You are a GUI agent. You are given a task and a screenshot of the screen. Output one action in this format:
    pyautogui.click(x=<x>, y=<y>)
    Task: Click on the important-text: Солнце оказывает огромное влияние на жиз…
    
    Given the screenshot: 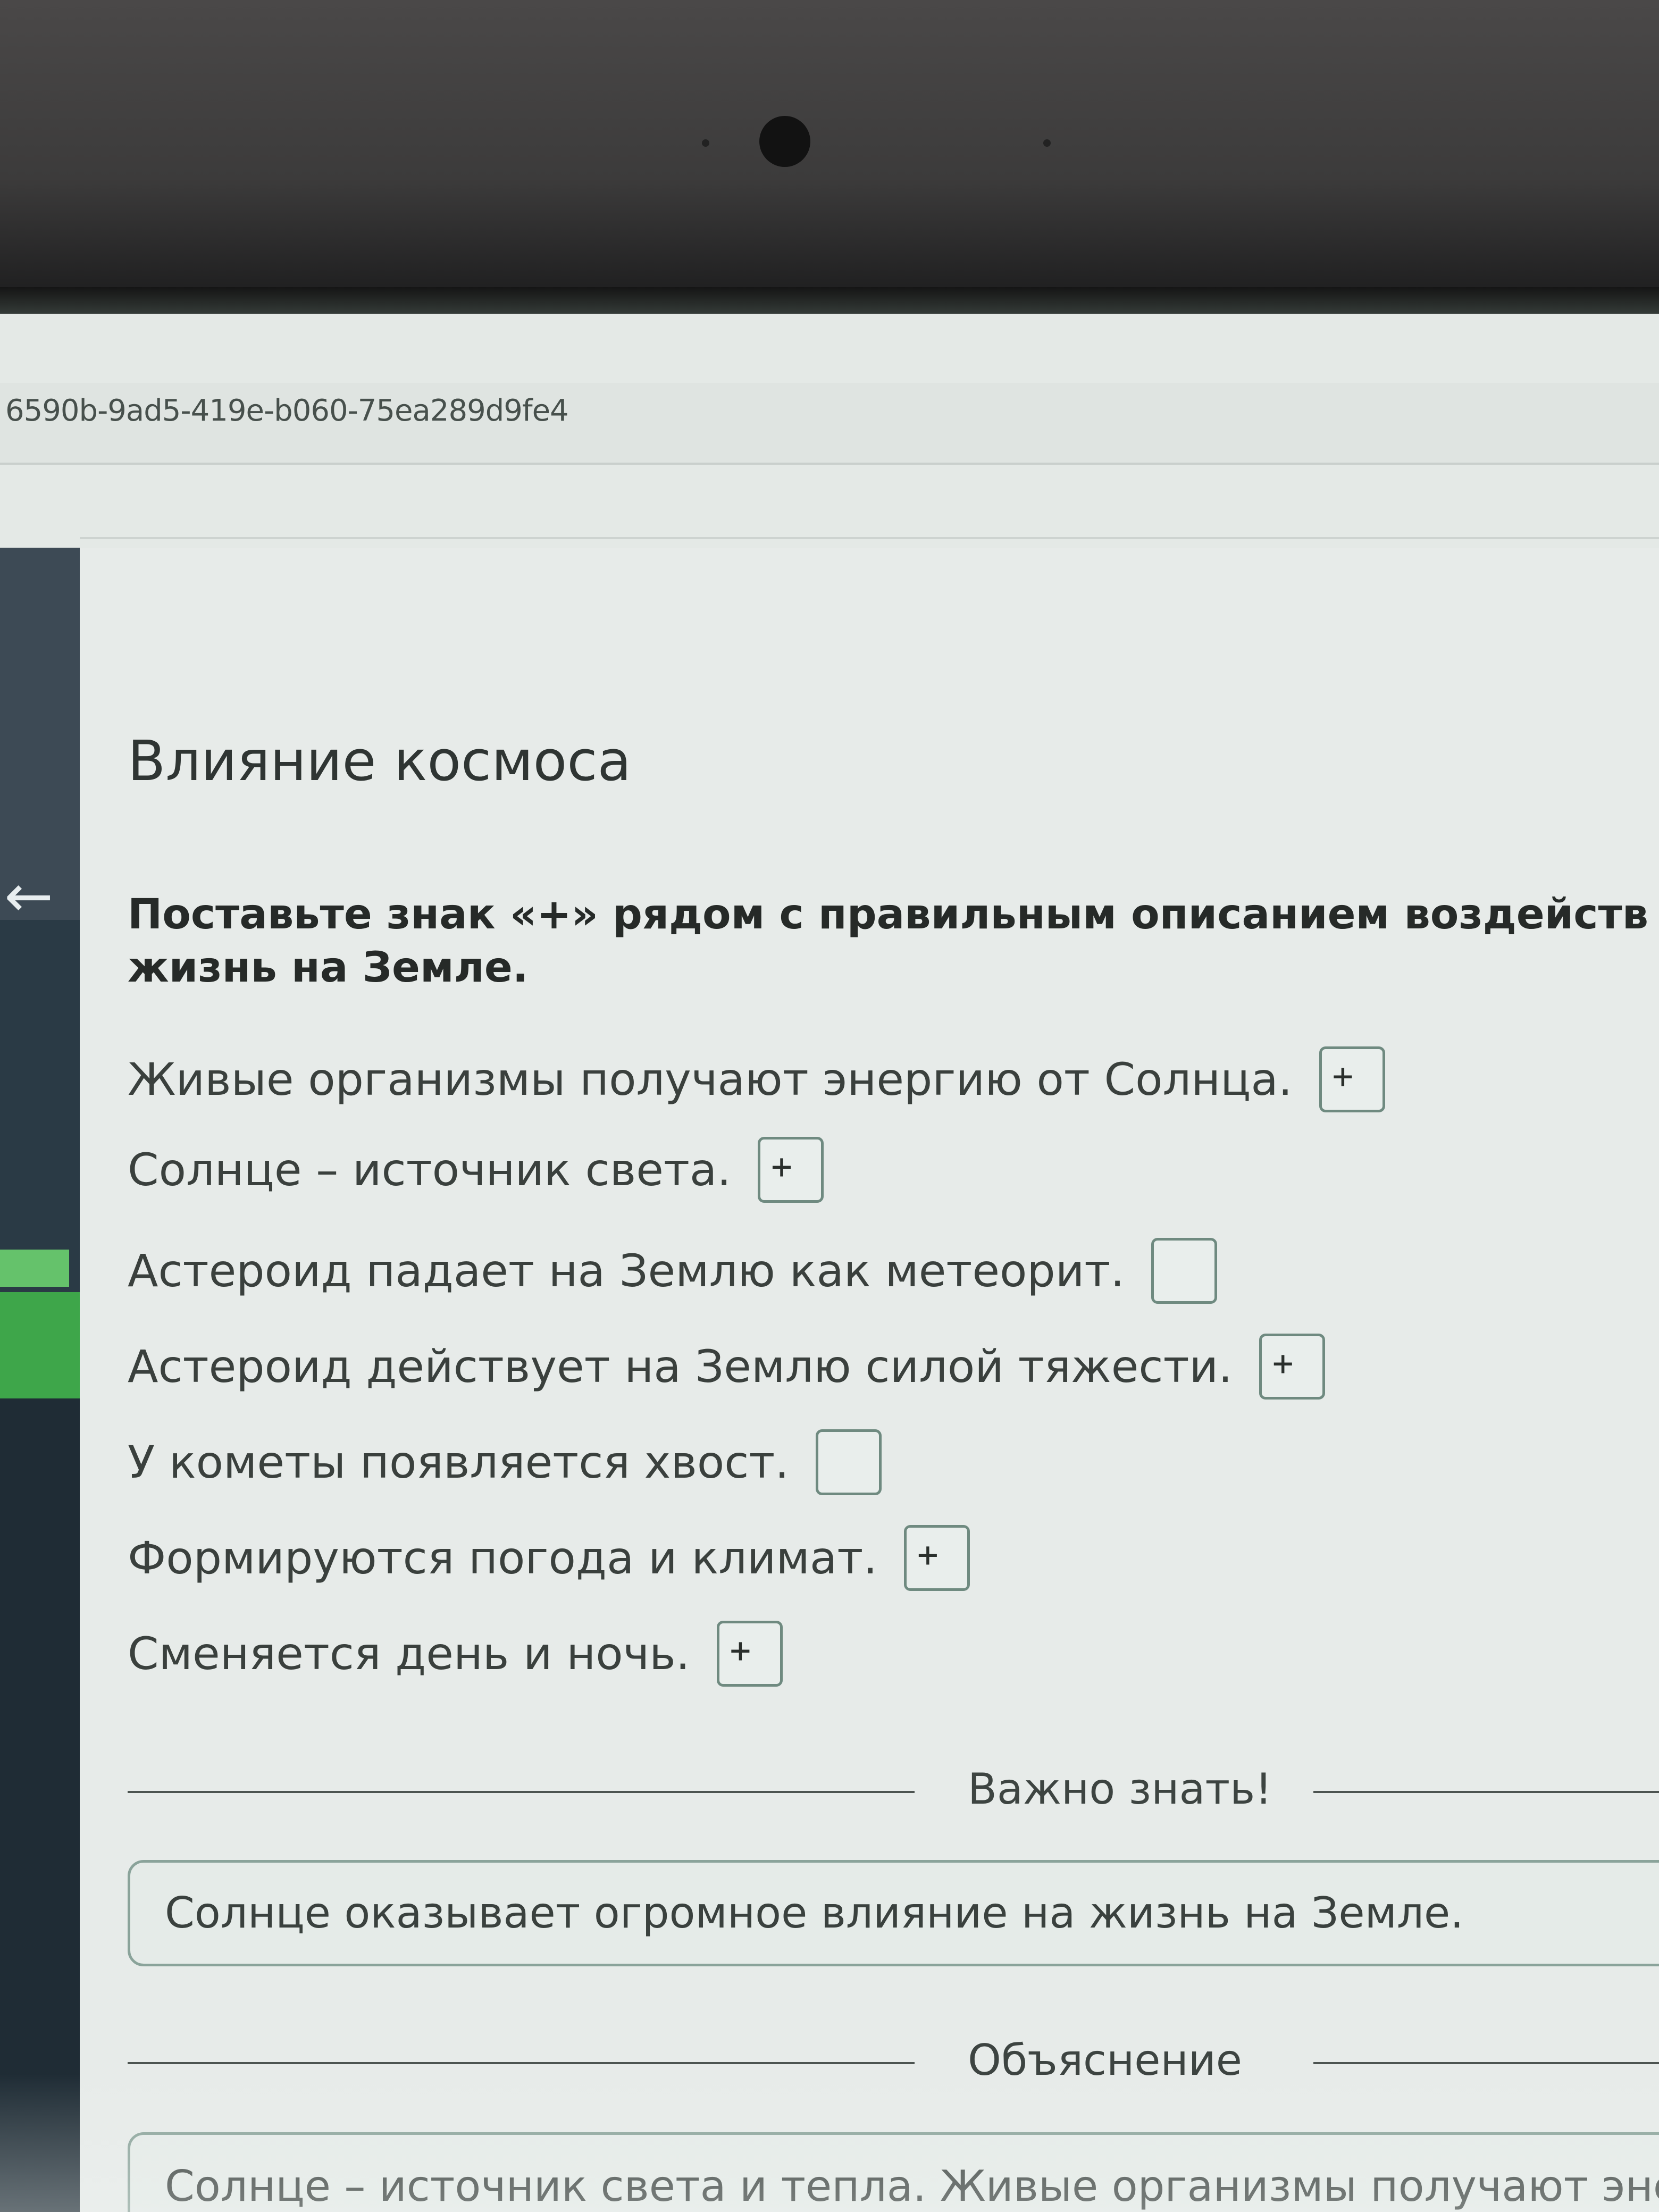 What is the action you would take?
    pyautogui.click(x=814, y=1913)
    